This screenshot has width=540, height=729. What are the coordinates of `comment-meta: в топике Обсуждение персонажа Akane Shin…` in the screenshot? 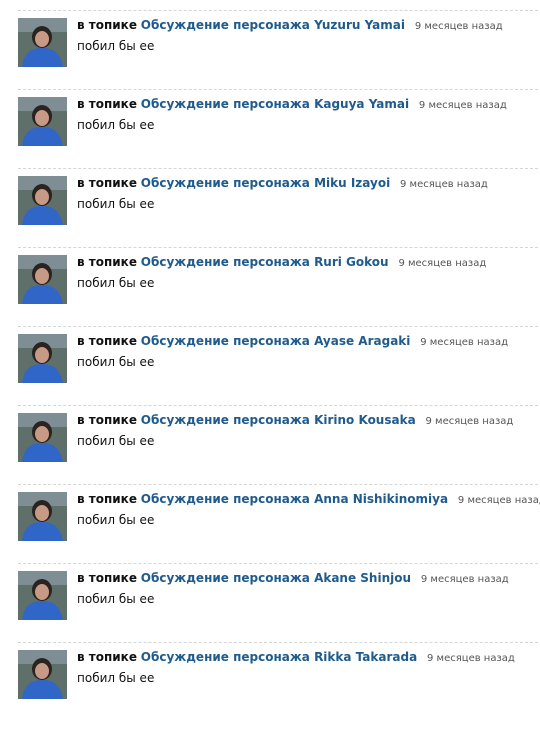 It's located at (293, 579).